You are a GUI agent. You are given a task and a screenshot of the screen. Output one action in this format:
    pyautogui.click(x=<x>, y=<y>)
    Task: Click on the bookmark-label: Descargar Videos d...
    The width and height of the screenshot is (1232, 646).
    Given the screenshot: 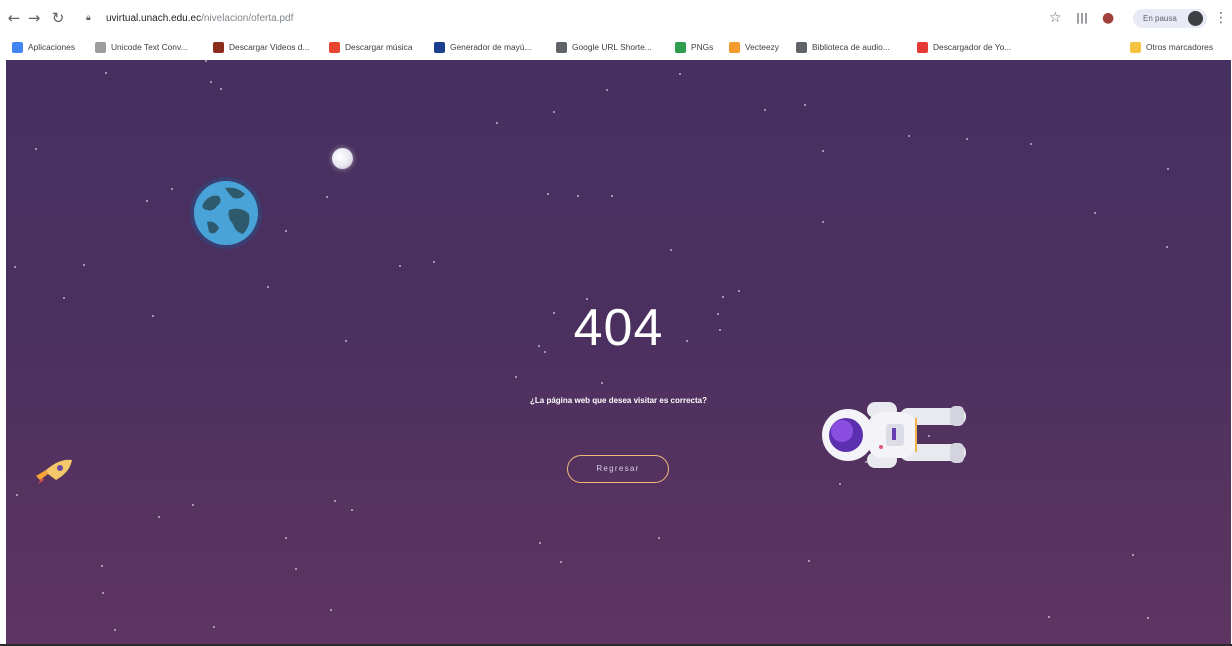 What is the action you would take?
    pyautogui.click(x=269, y=47)
    